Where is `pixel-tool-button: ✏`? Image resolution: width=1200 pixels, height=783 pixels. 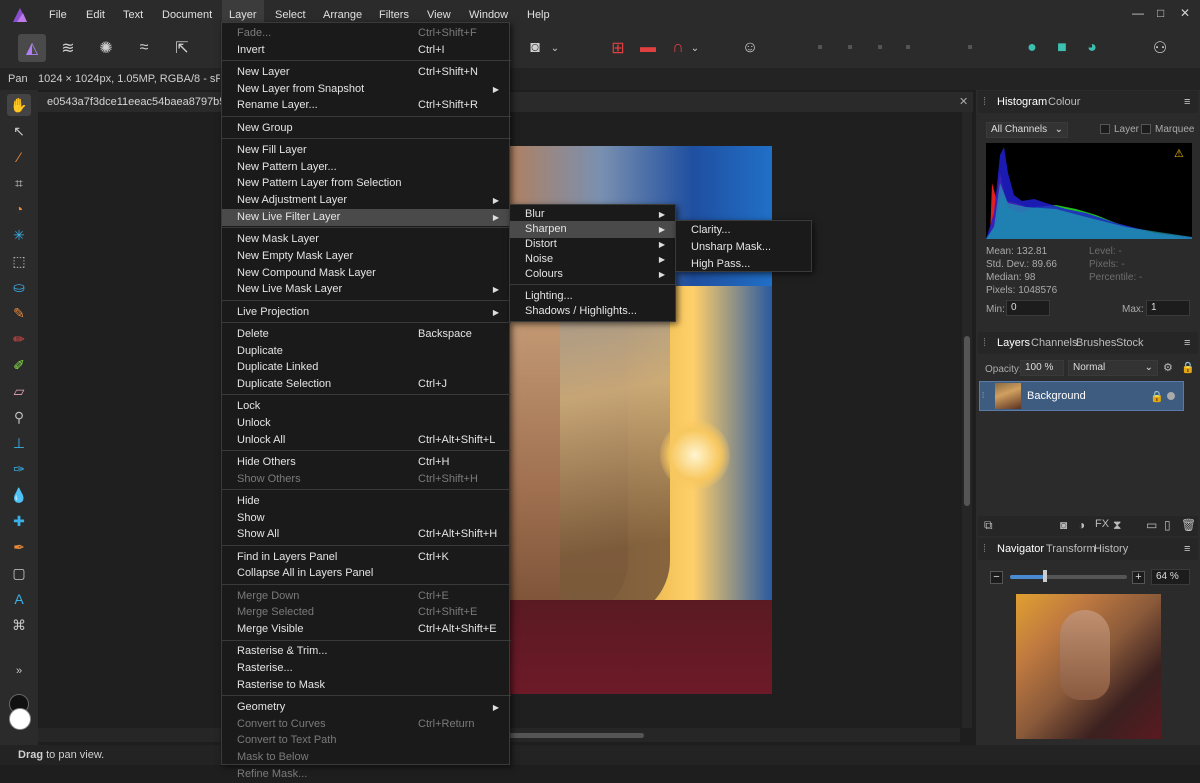
pixel-tool-button: ✏ is located at coordinates (19, 339).